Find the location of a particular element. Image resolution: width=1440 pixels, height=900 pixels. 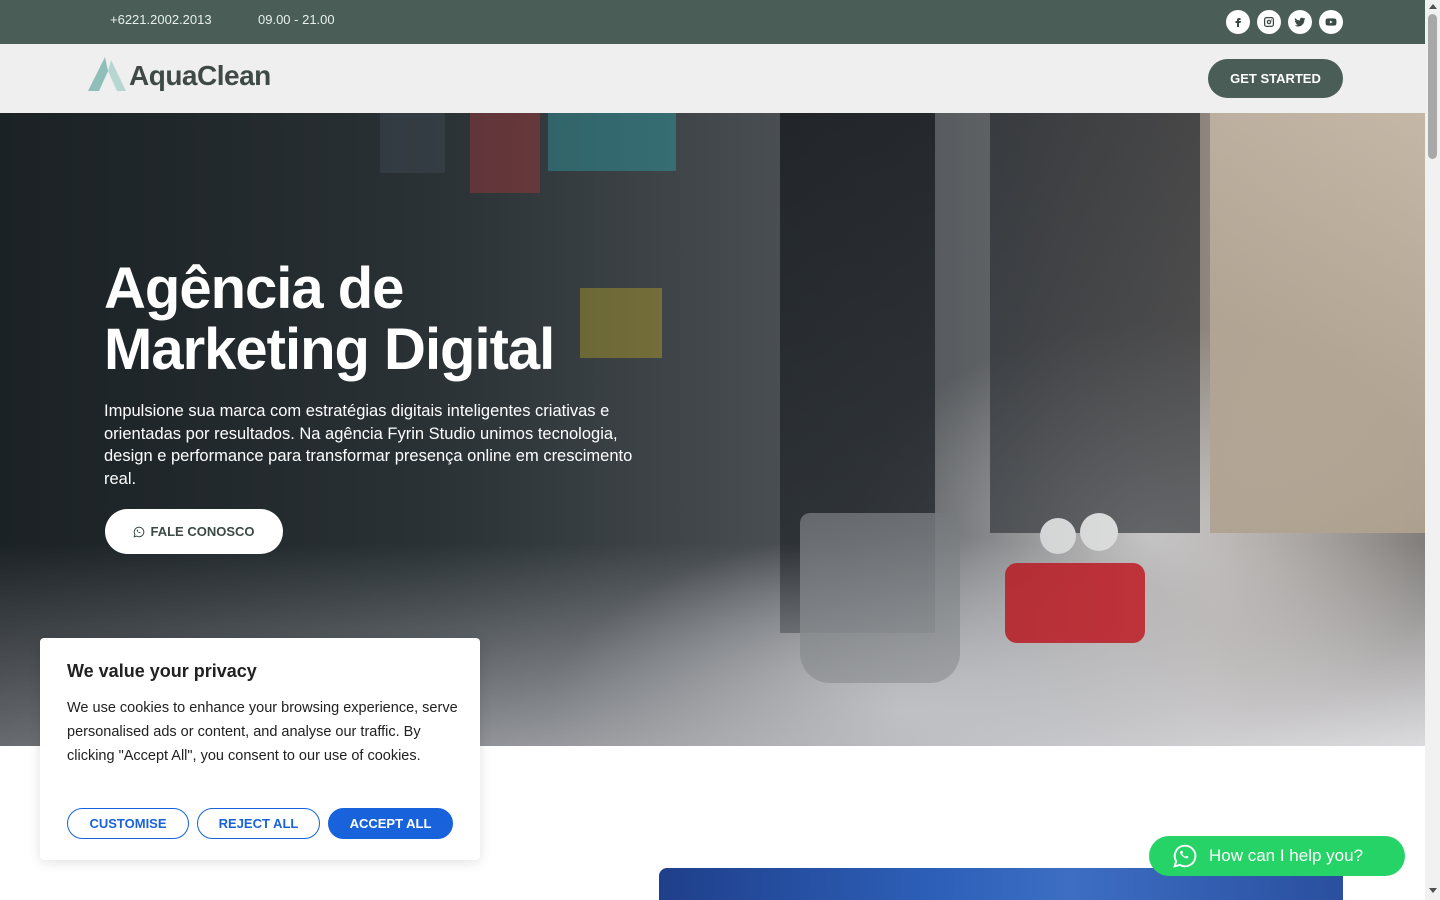

cookie-title: We value your privacy is located at coordinates (162, 671).